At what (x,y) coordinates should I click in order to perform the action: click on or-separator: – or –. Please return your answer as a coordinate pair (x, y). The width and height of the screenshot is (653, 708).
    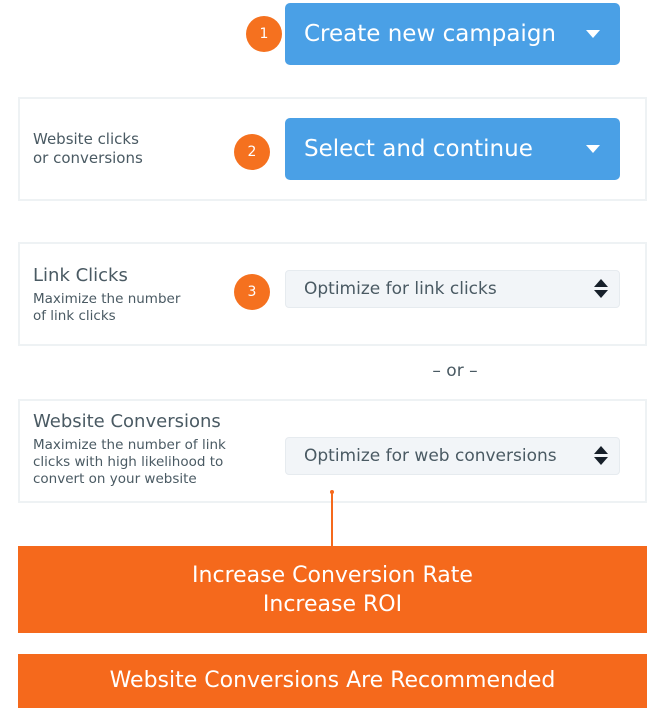
    Looking at the image, I should click on (455, 371).